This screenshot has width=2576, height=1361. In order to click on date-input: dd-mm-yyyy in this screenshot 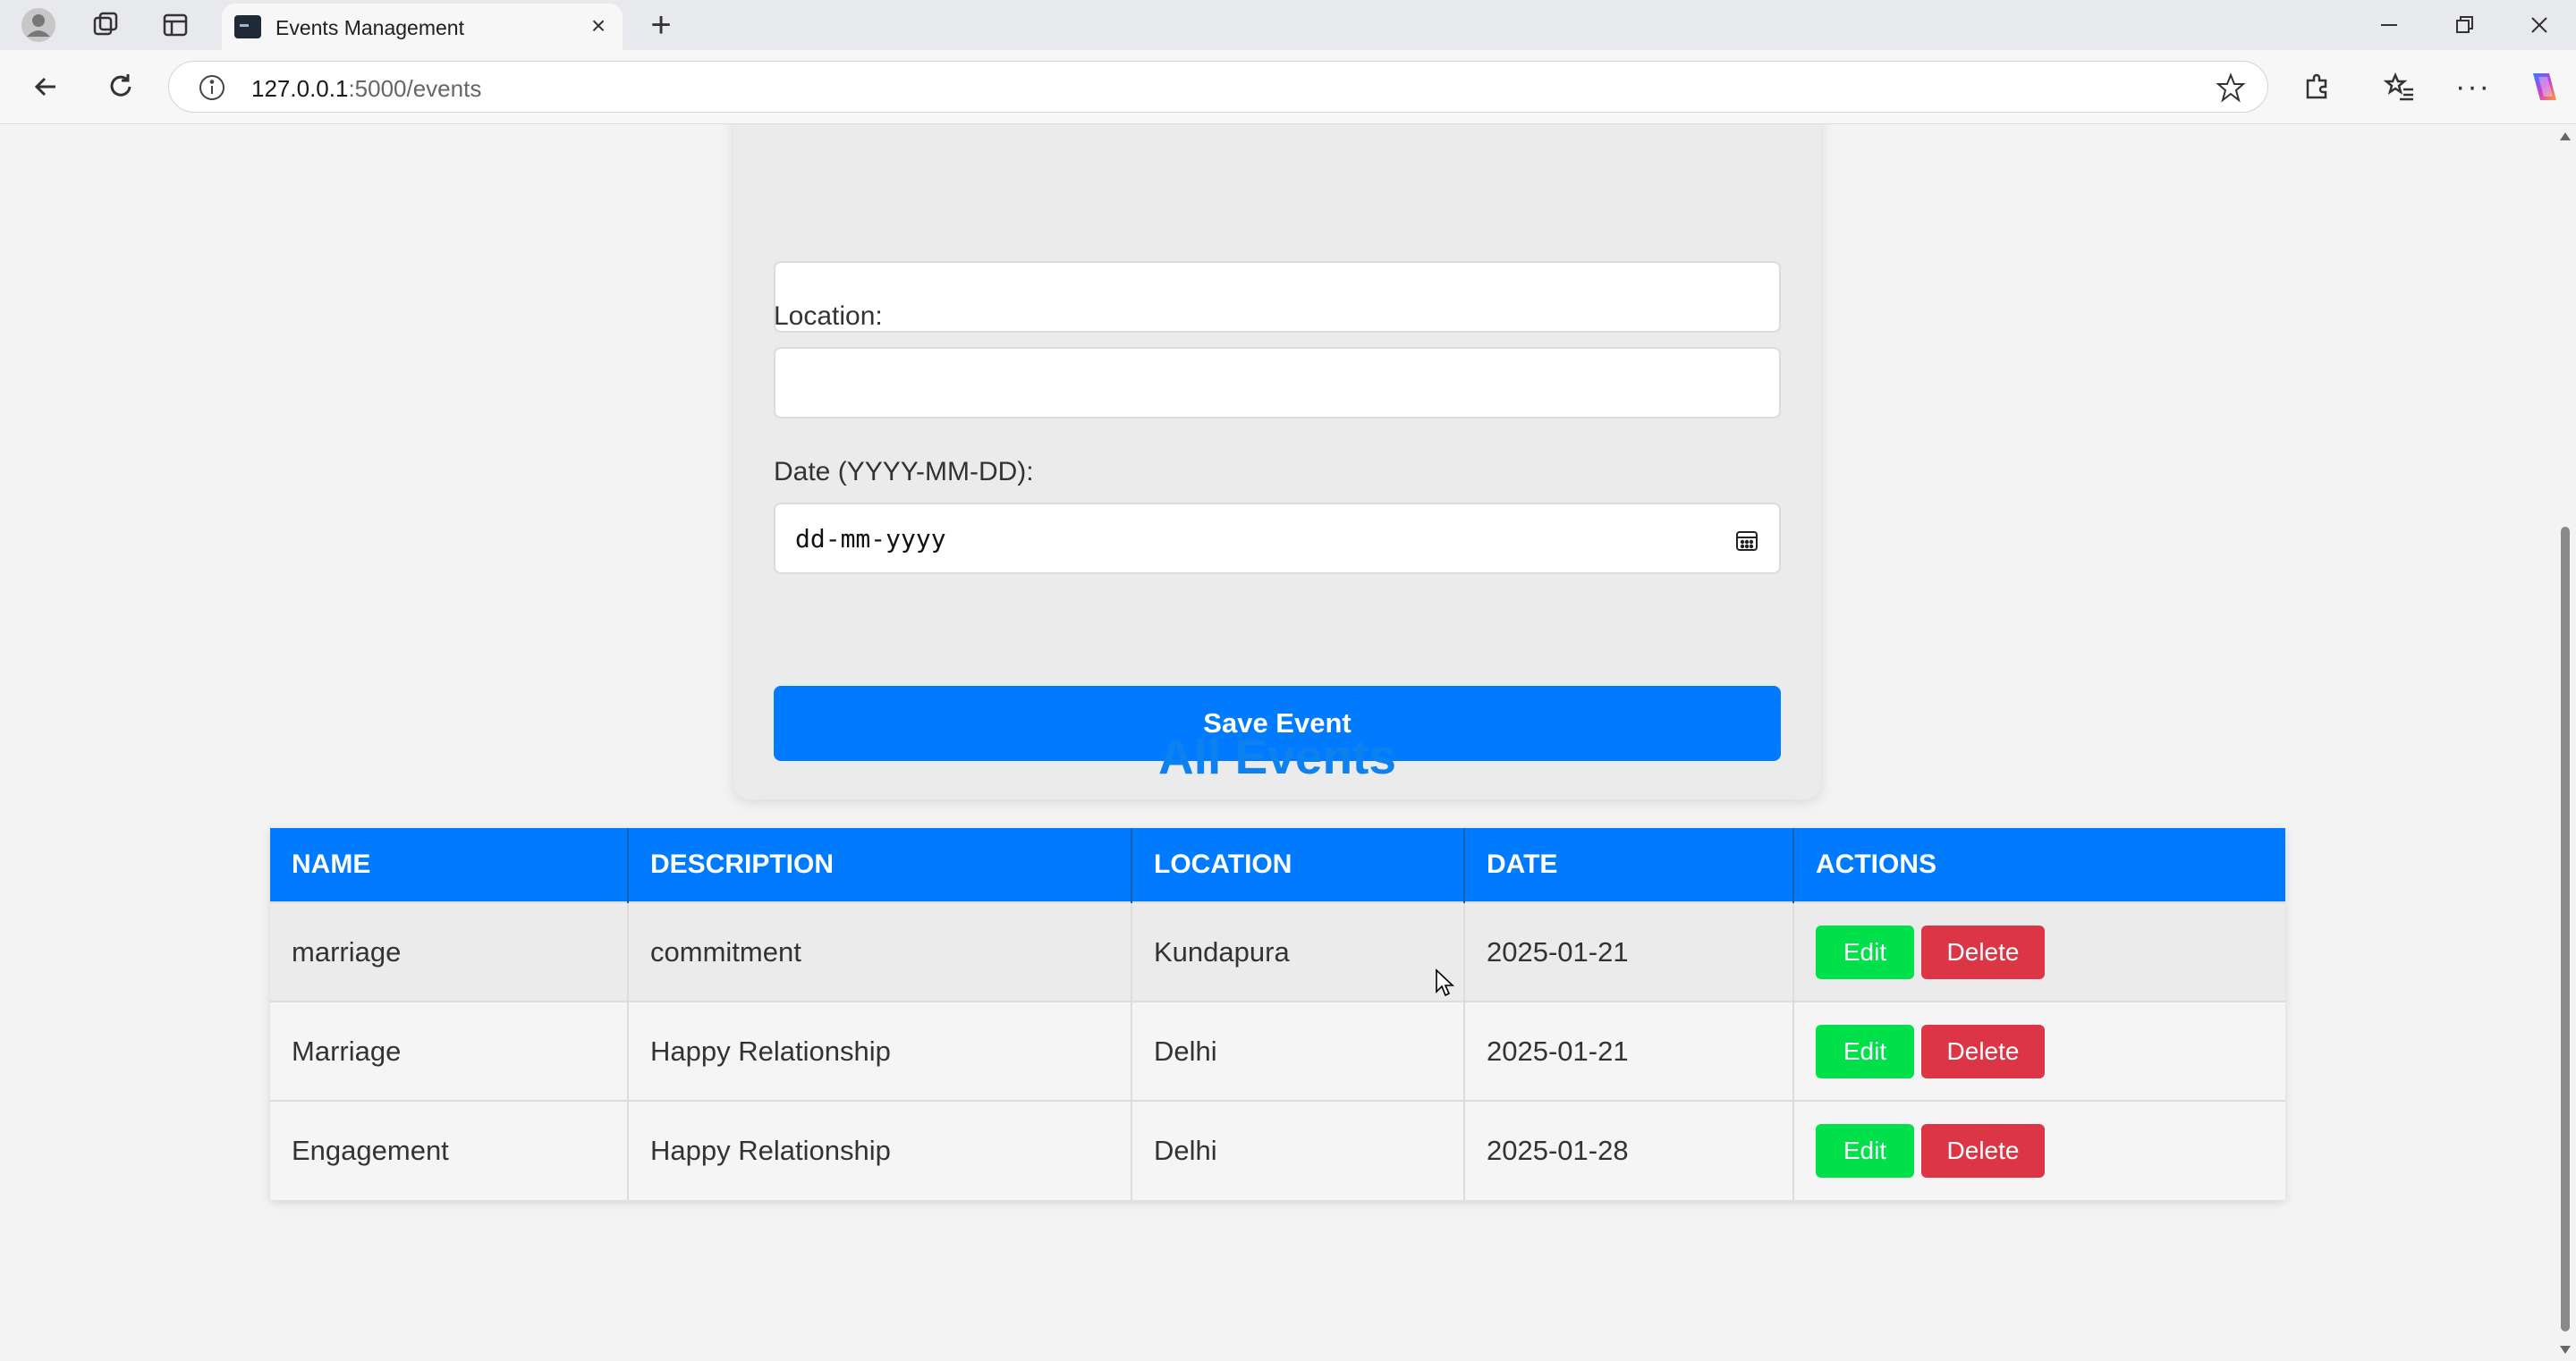, I will do `click(1277, 538)`.